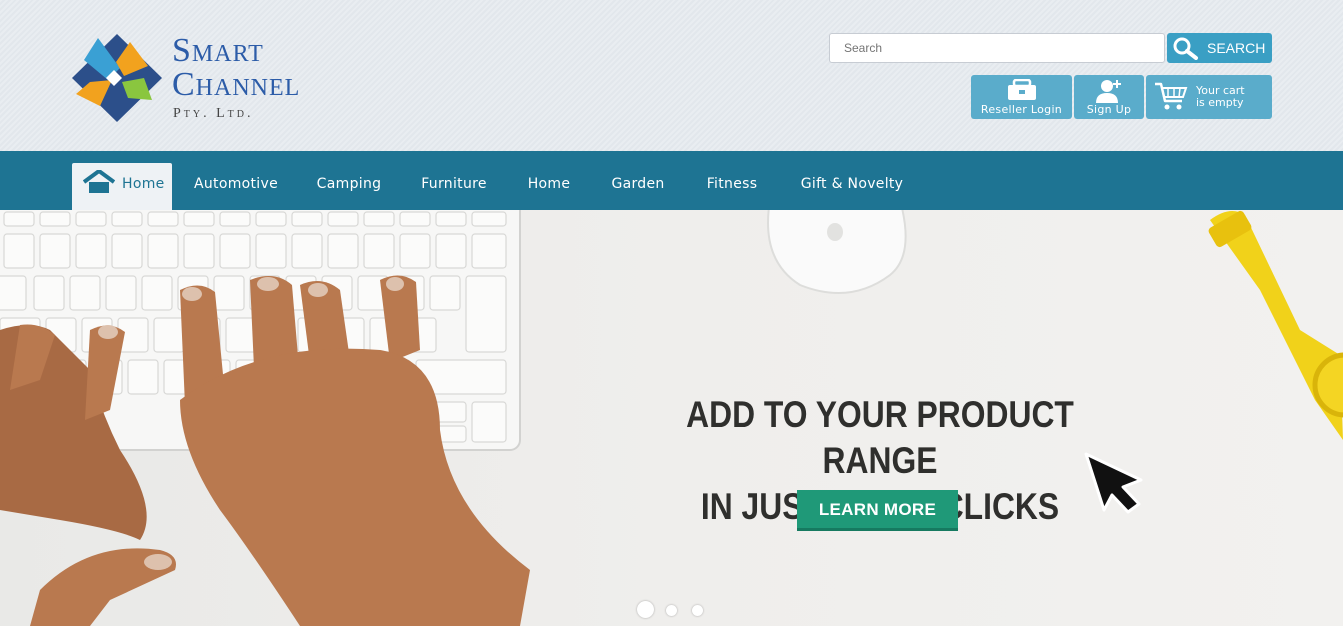 The width and height of the screenshot is (1343, 626). Describe the element at coordinates (1185, 48) in the screenshot. I see `magnifier-icon` at that location.